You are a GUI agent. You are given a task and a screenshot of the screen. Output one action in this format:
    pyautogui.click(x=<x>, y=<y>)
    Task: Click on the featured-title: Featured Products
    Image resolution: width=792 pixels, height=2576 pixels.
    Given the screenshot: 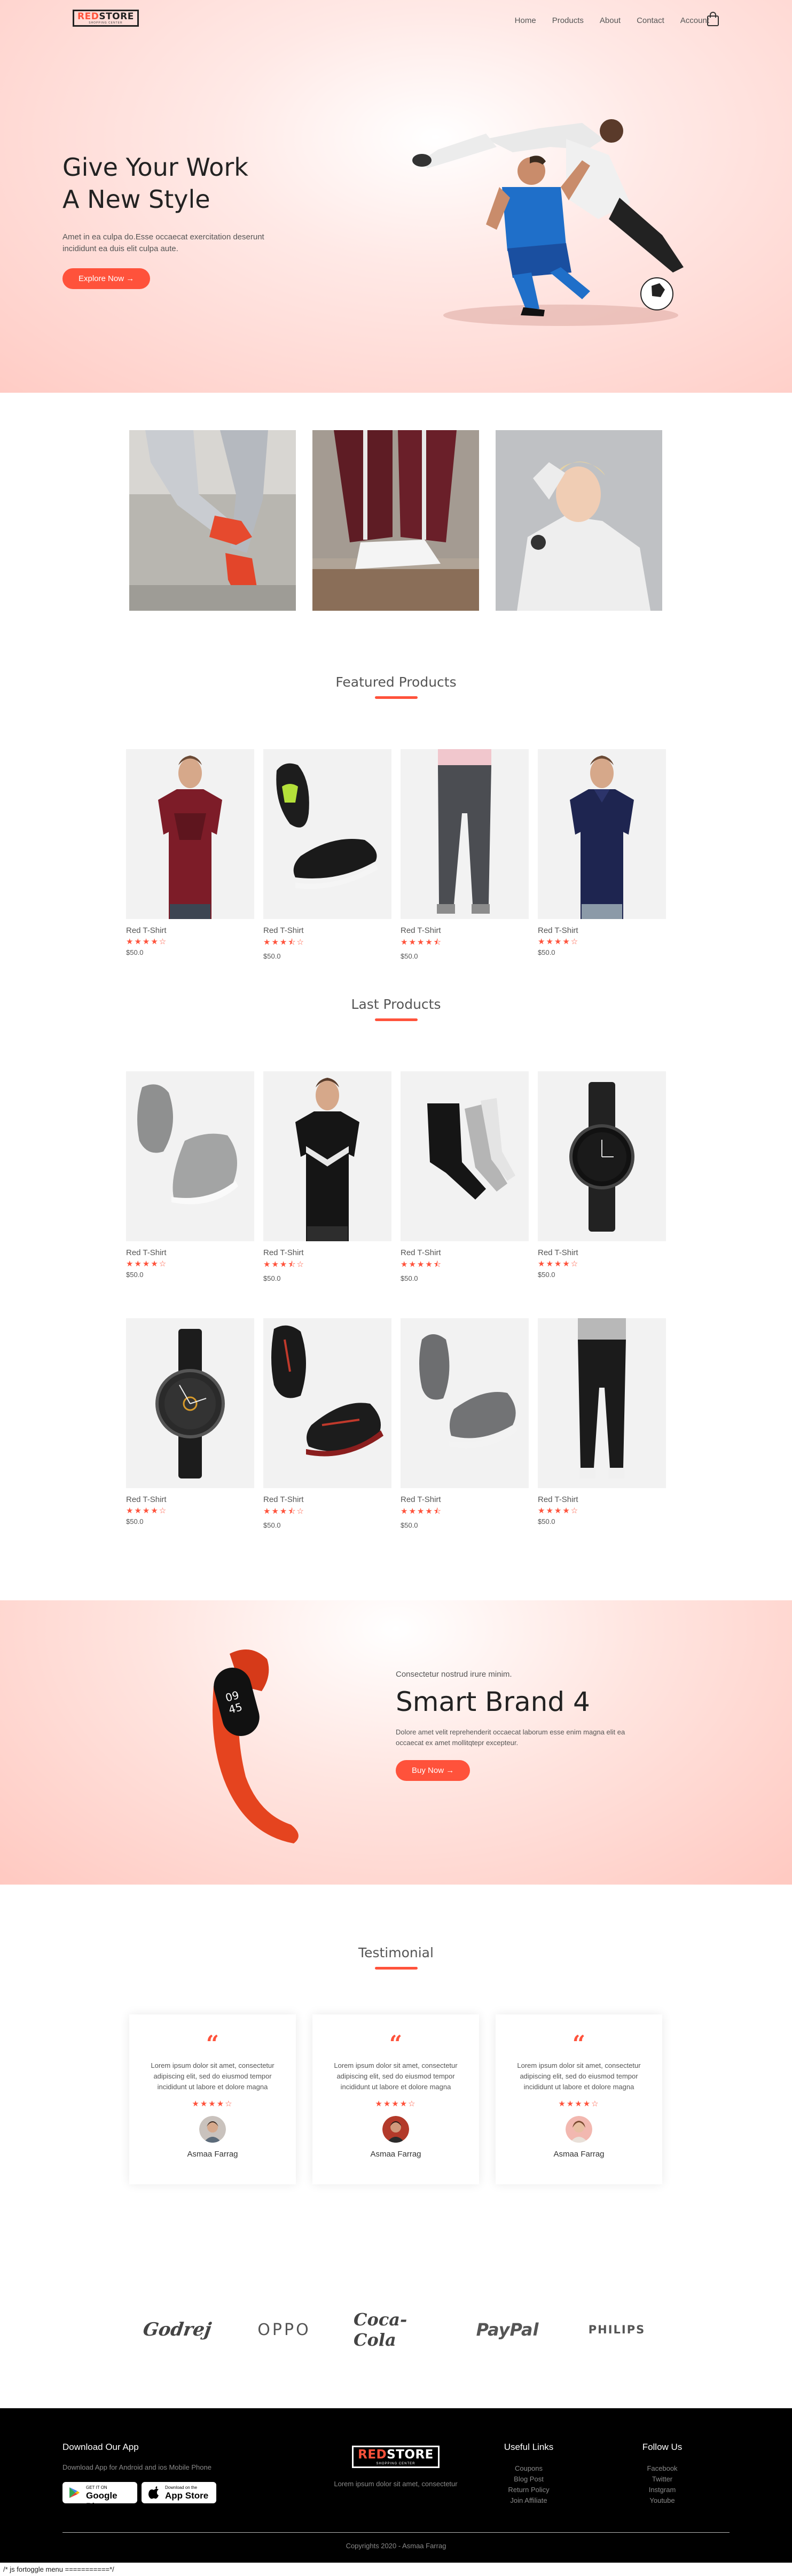 What is the action you would take?
    pyautogui.click(x=396, y=682)
    